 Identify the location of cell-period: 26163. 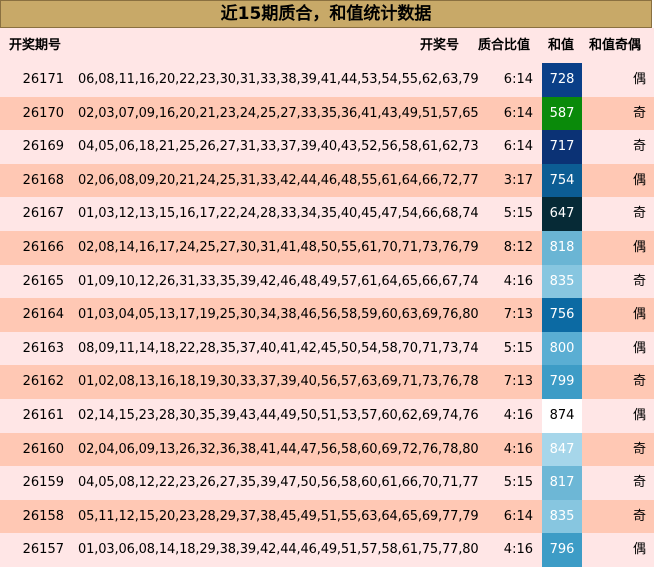
(43, 348).